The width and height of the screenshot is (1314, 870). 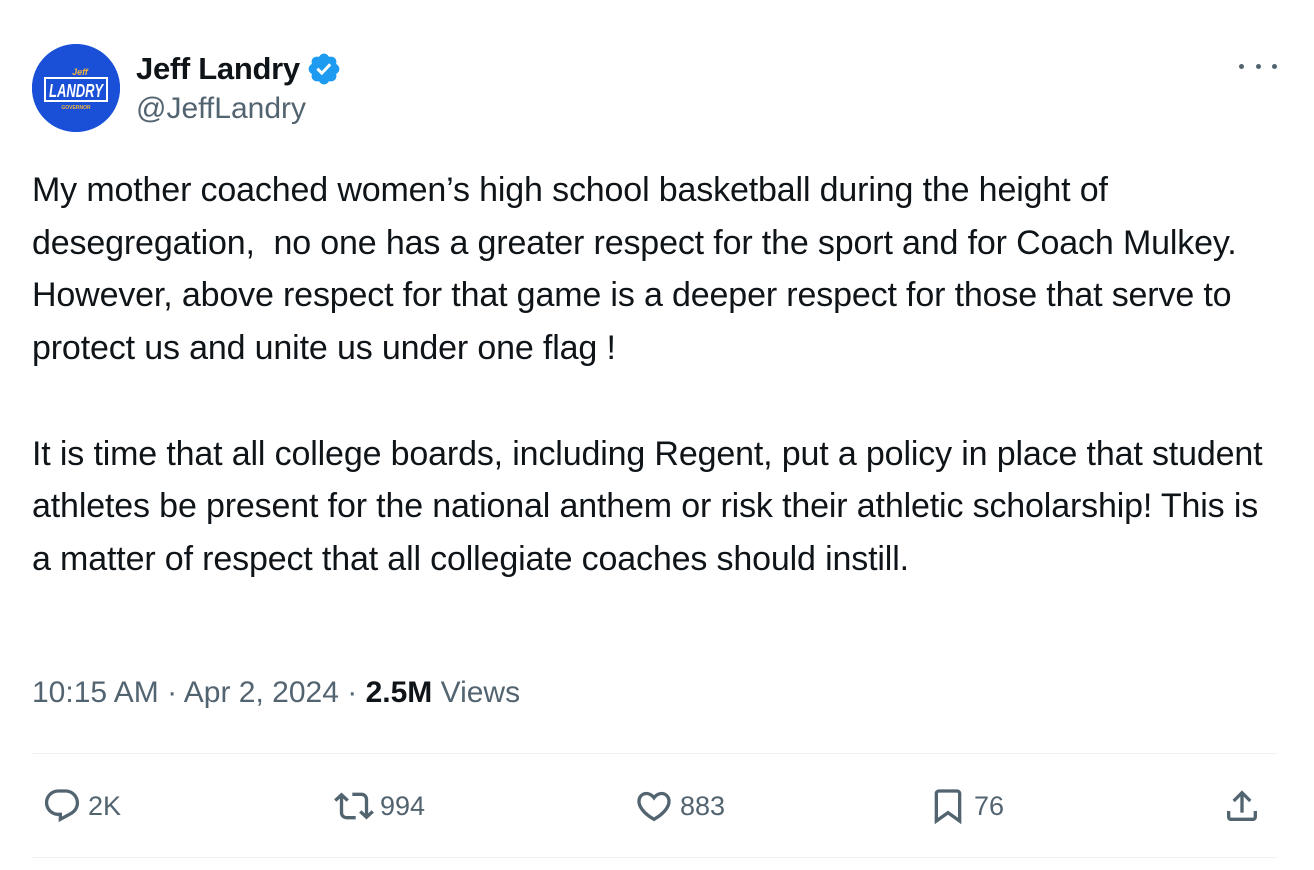 What do you see at coordinates (95, 692) in the screenshot?
I see `tweet-time: 10:15 AM` at bounding box center [95, 692].